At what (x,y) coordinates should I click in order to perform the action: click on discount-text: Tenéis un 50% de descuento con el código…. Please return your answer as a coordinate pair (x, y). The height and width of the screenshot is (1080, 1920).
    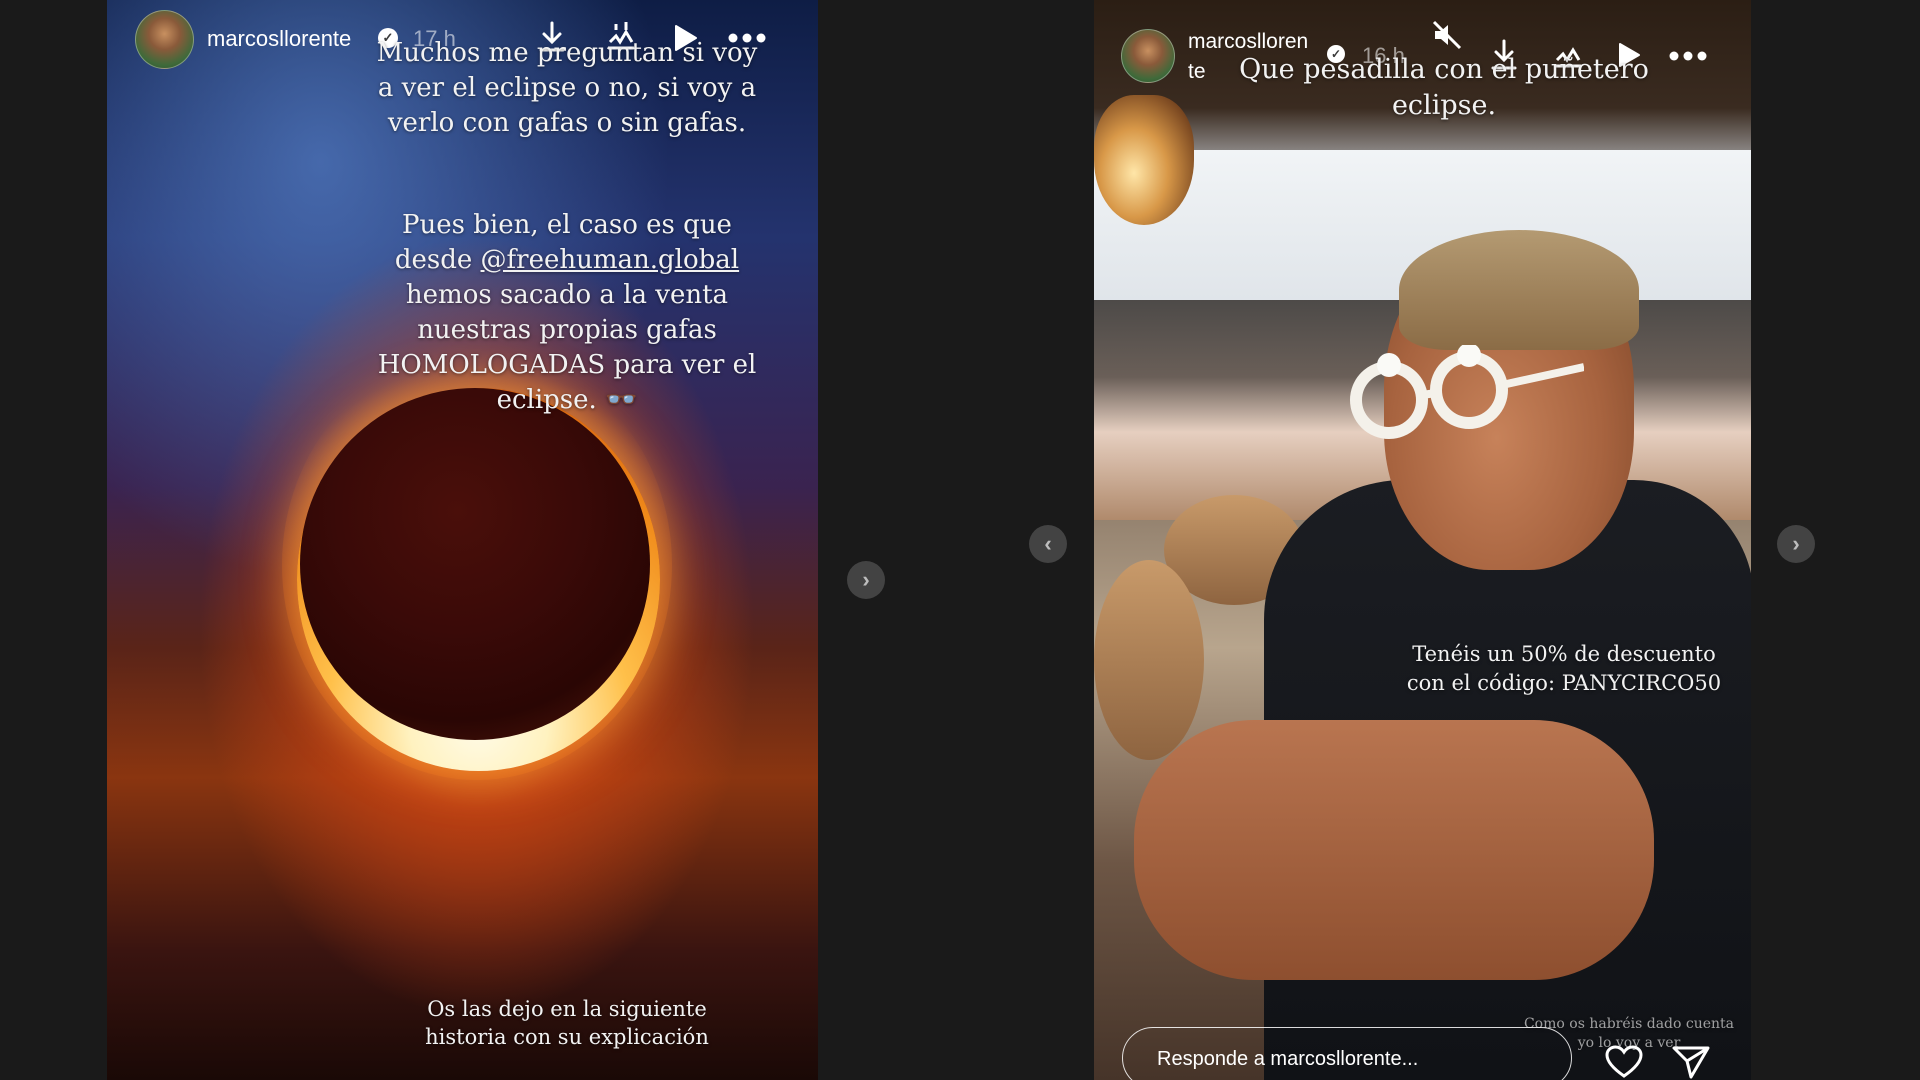
    Looking at the image, I should click on (1564, 668).